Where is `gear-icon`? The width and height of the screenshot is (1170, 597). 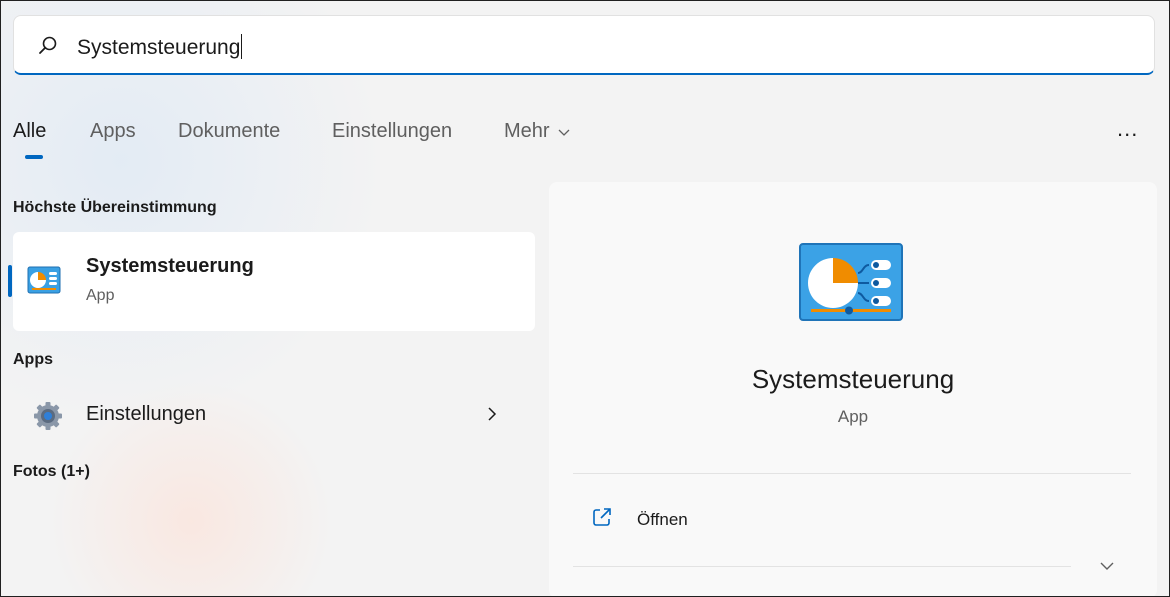
gear-icon is located at coordinates (48, 416).